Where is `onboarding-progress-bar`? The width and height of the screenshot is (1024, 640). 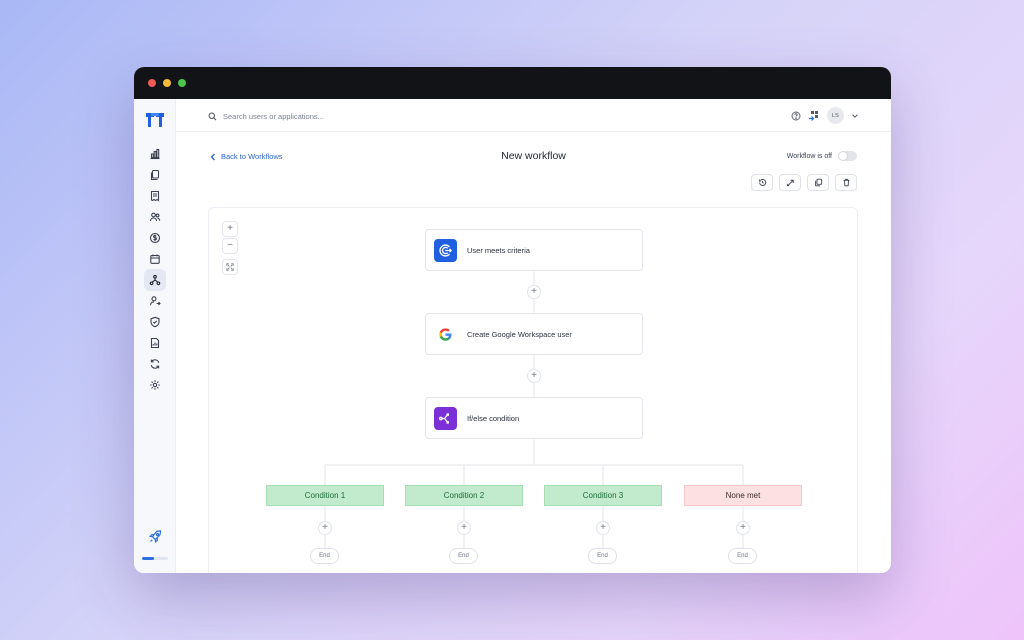
onboarding-progress-bar is located at coordinates (155, 558).